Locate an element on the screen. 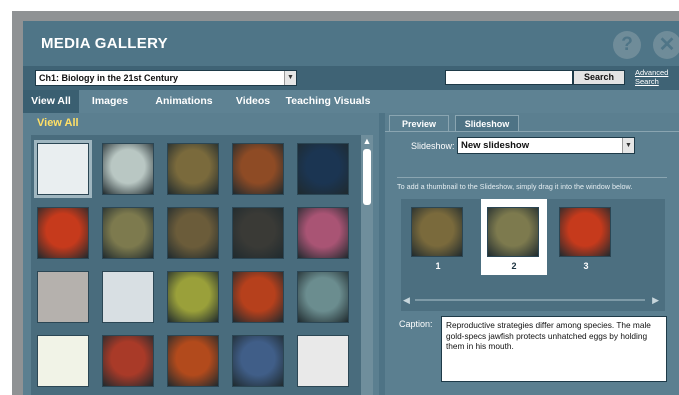 The width and height of the screenshot is (679, 395). scroll-right-icon: ▶ is located at coordinates (655, 300).